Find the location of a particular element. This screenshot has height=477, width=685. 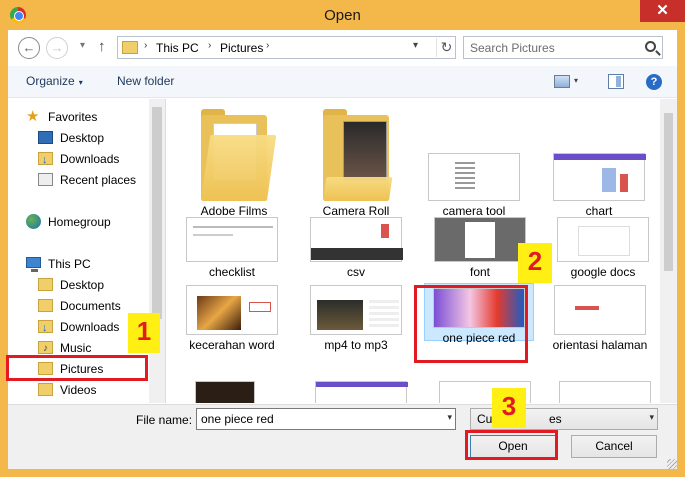

change-view-icon is located at coordinates (562, 81).